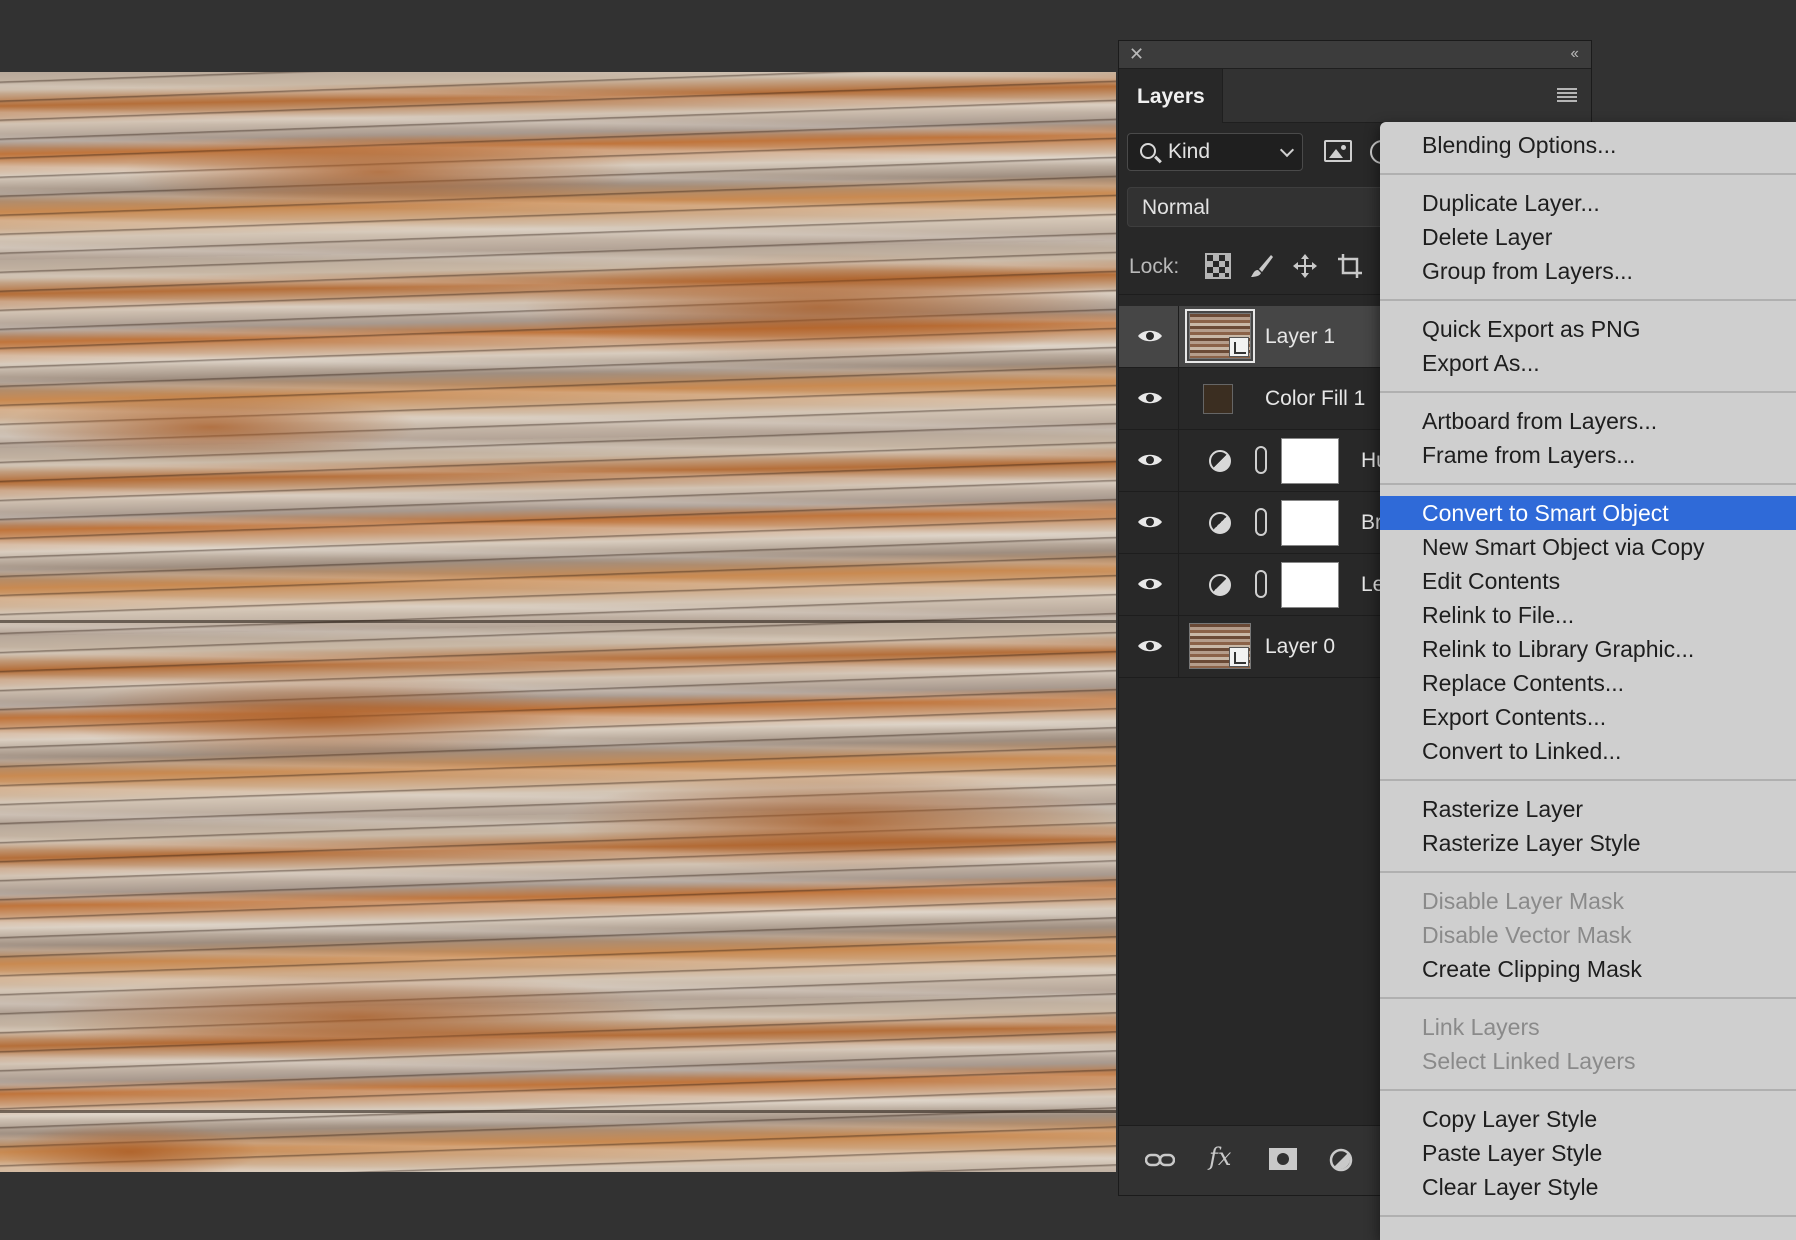 The width and height of the screenshot is (1796, 1240). I want to click on menu-item: Select Linked Layers, so click(1529, 1061).